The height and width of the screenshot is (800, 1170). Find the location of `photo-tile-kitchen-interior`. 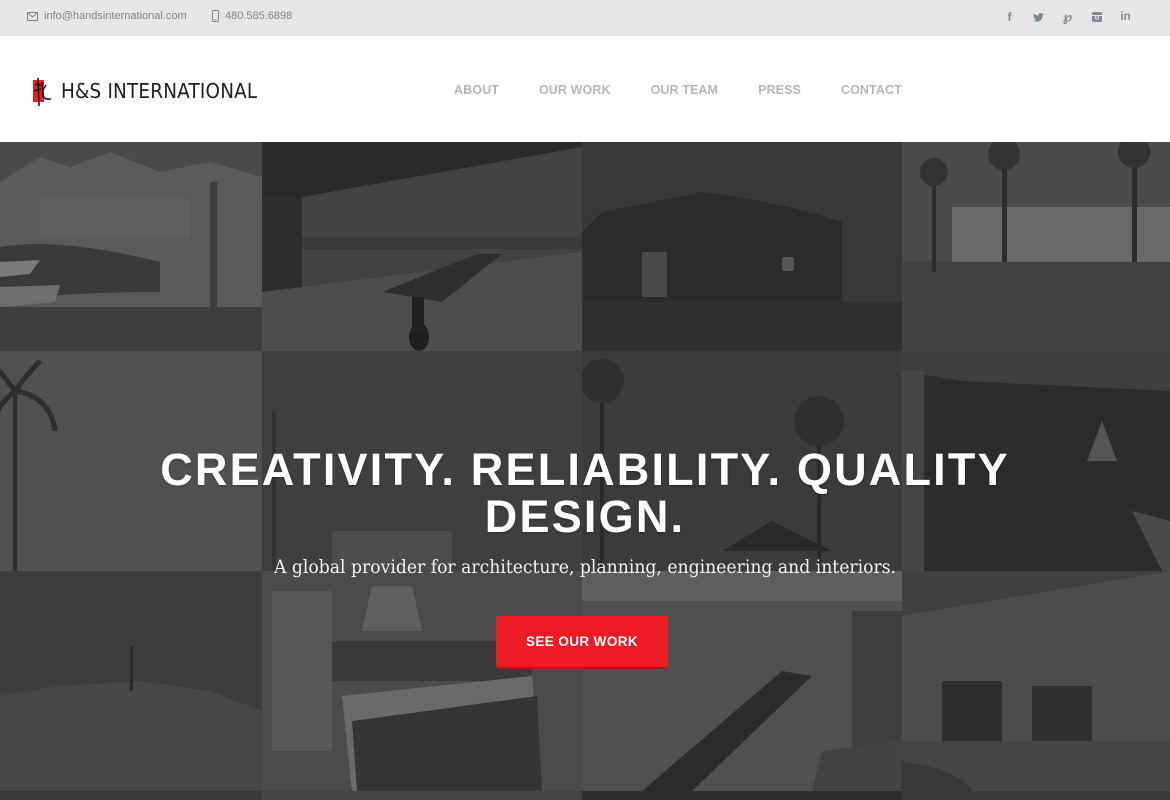

photo-tile-kitchen-interior is located at coordinates (422, 681).